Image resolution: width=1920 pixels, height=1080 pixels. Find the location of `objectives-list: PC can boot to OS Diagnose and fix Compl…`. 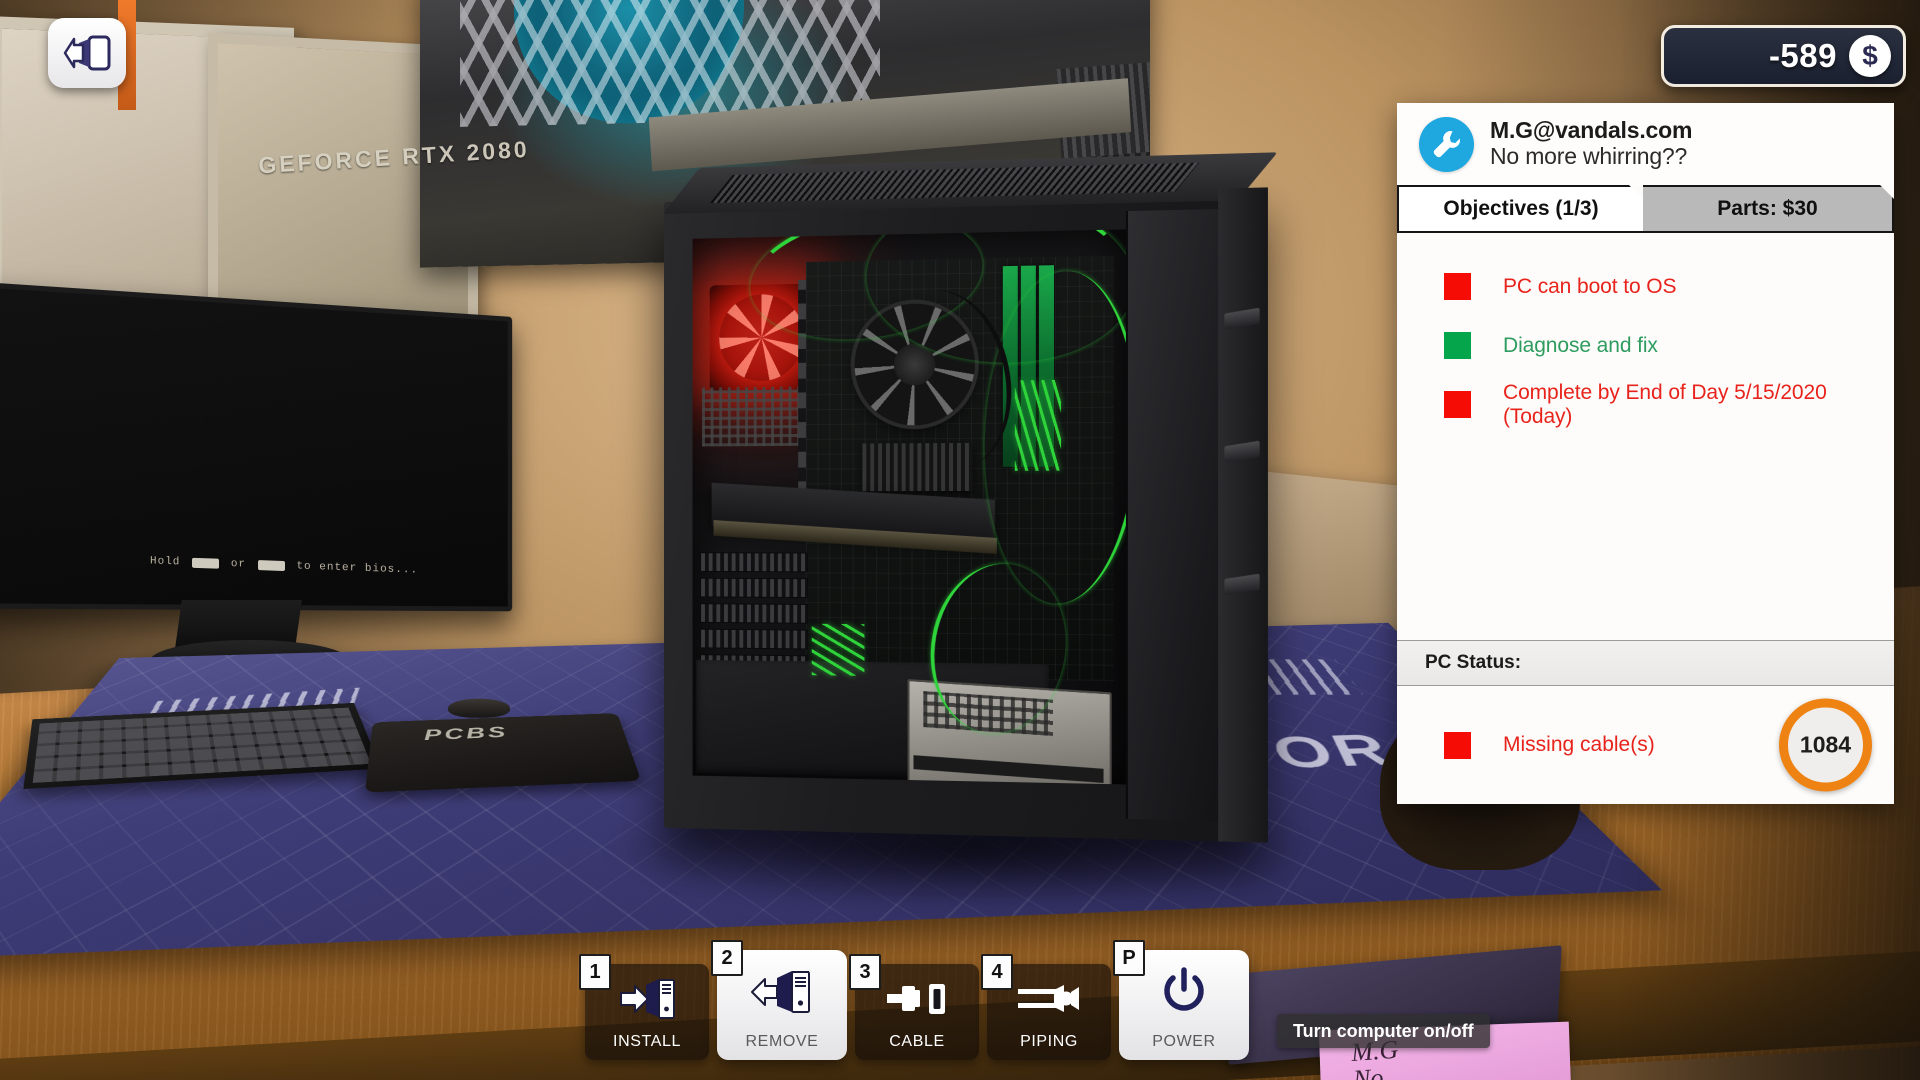

objectives-list: PC can boot to OS Diagnose and fix Compl… is located at coordinates (1645, 436).